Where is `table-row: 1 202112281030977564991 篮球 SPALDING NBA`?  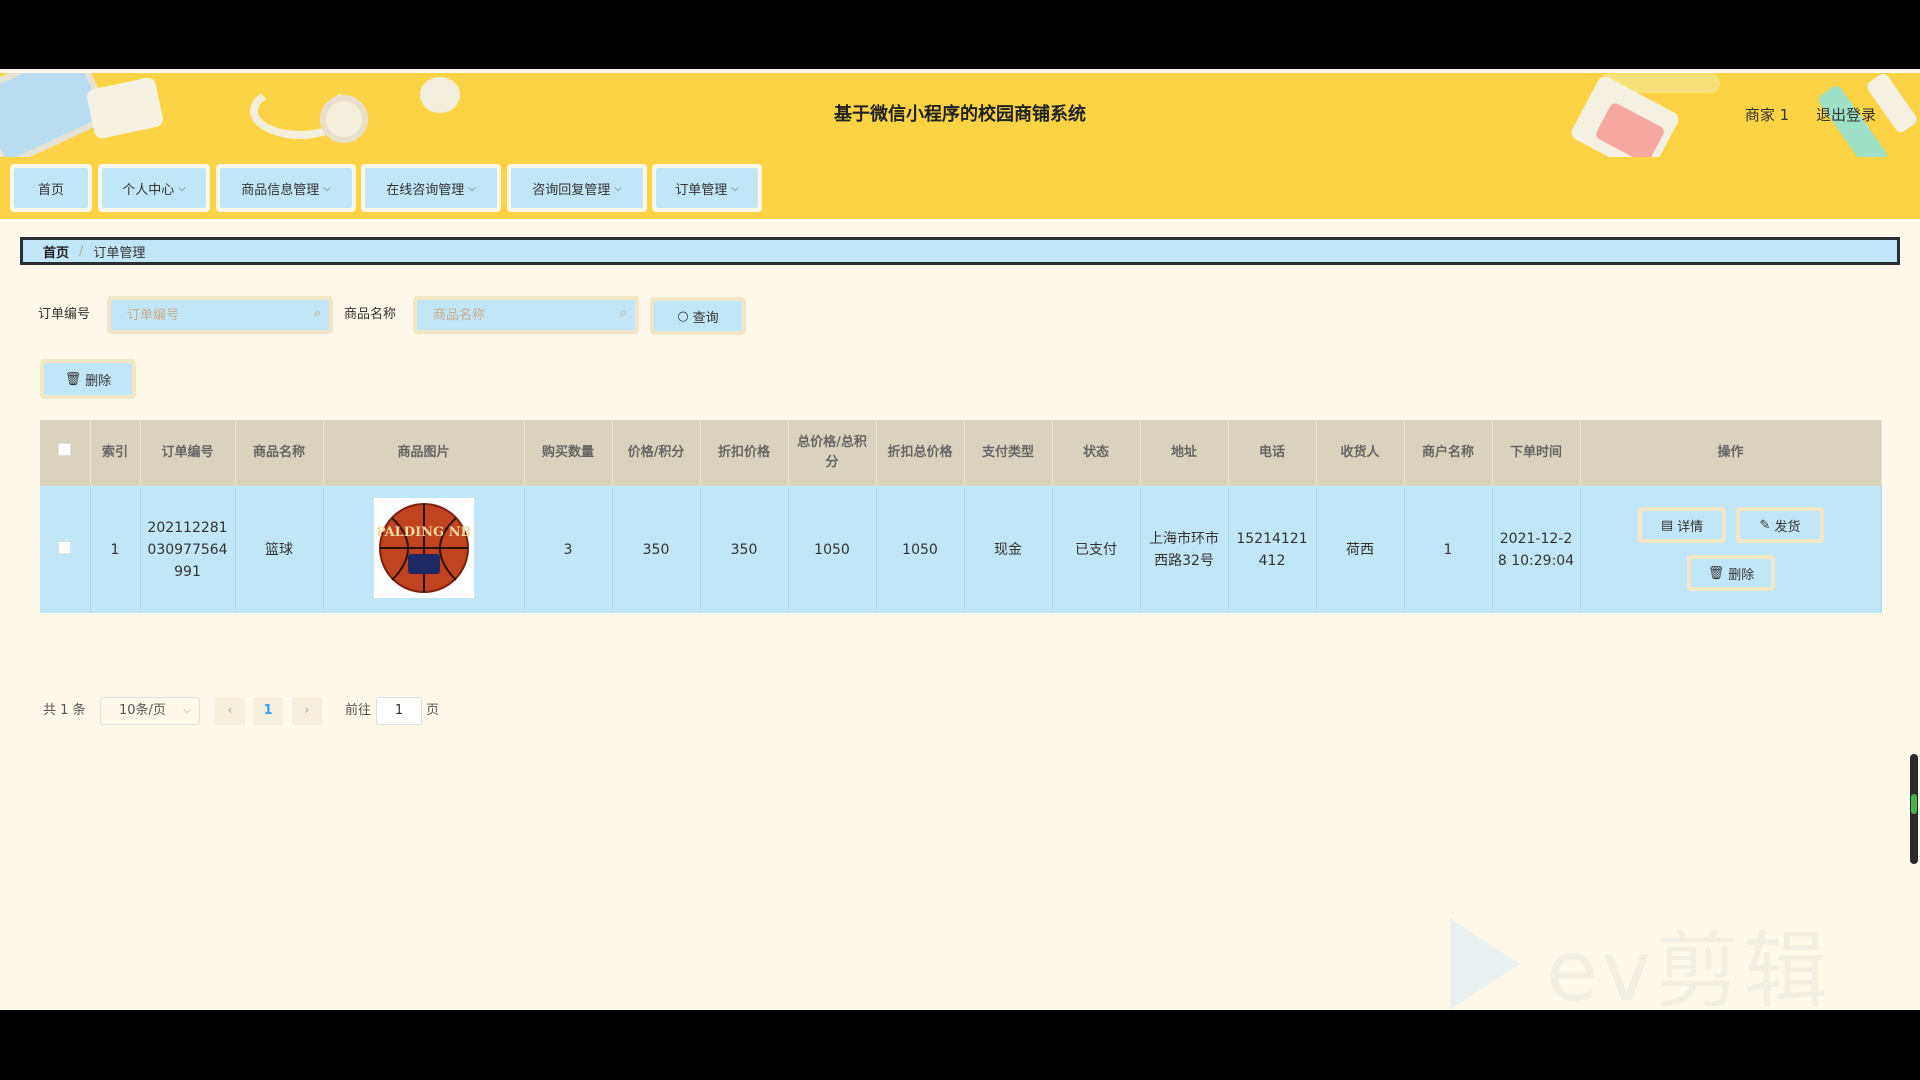
table-row: 1 202112281030977564991 篮球 SPALDING NBA is located at coordinates (961, 549).